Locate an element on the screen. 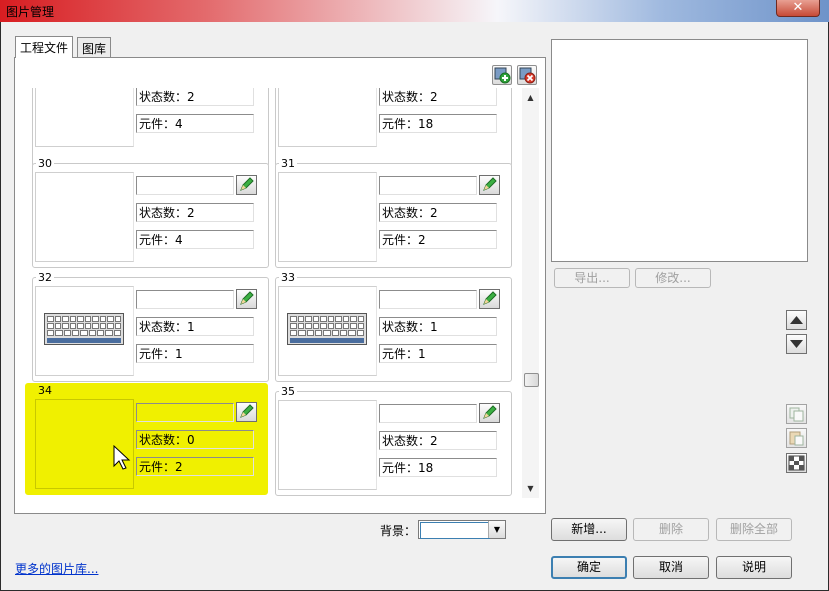  image-card: 35 状态数：2 元件：18 is located at coordinates (393, 440).